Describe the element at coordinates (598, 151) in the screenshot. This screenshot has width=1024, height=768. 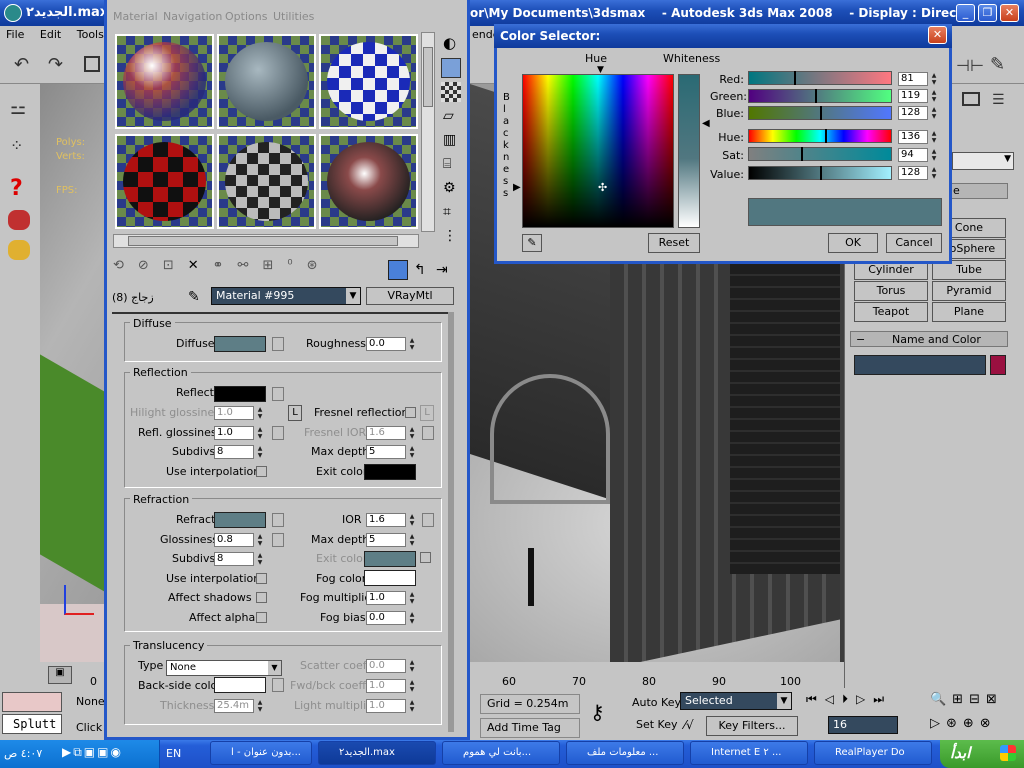
I see `hue-blackness-field` at that location.